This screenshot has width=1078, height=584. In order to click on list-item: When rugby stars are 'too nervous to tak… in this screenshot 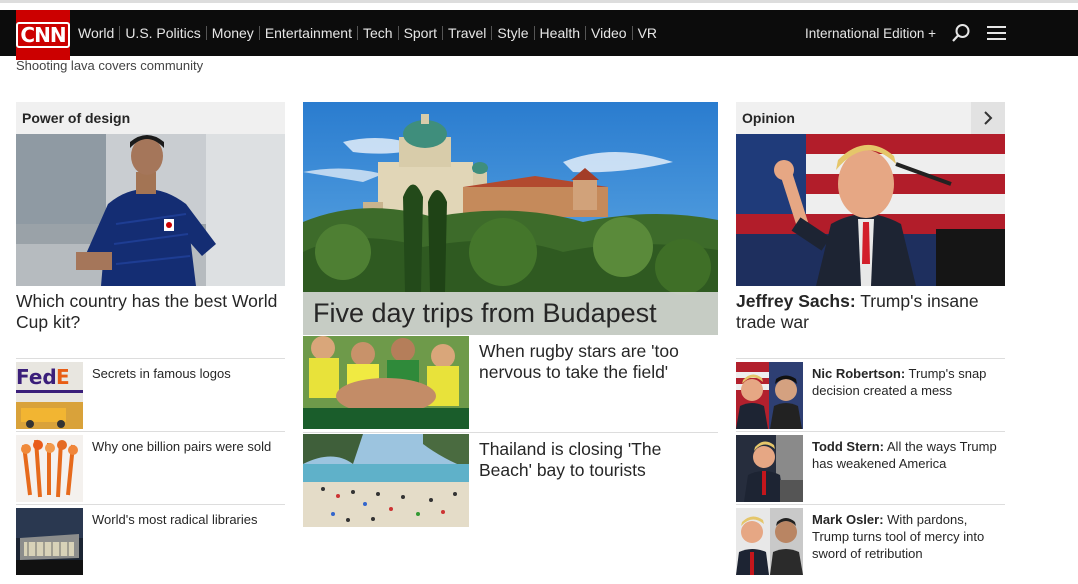, I will do `click(510, 384)`.